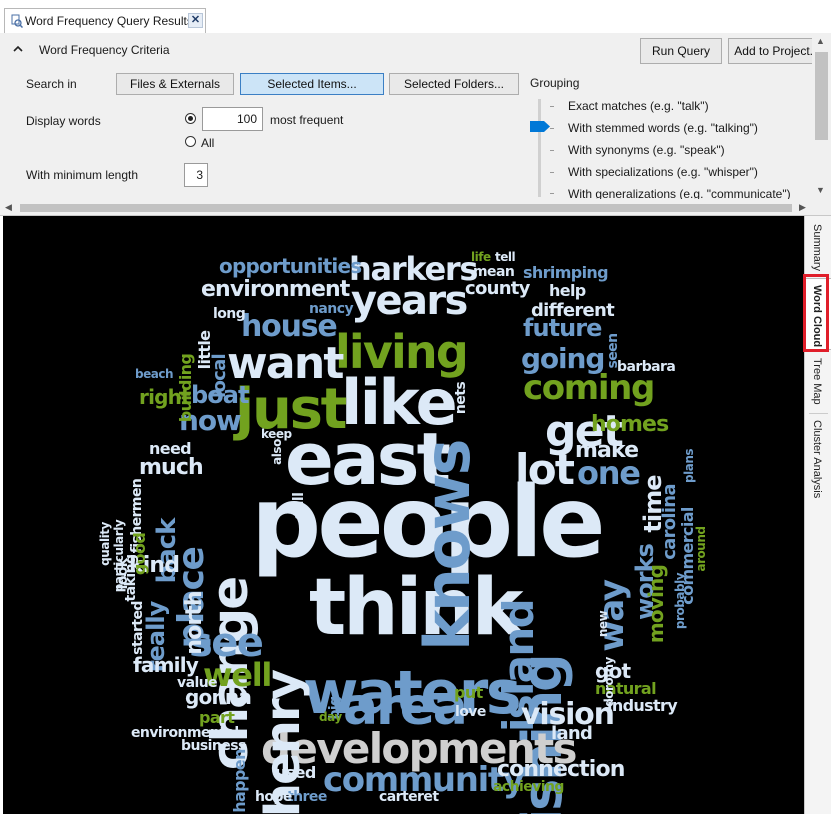 This screenshot has height=814, width=831. I want to click on cloud-word: different, so click(573, 310).